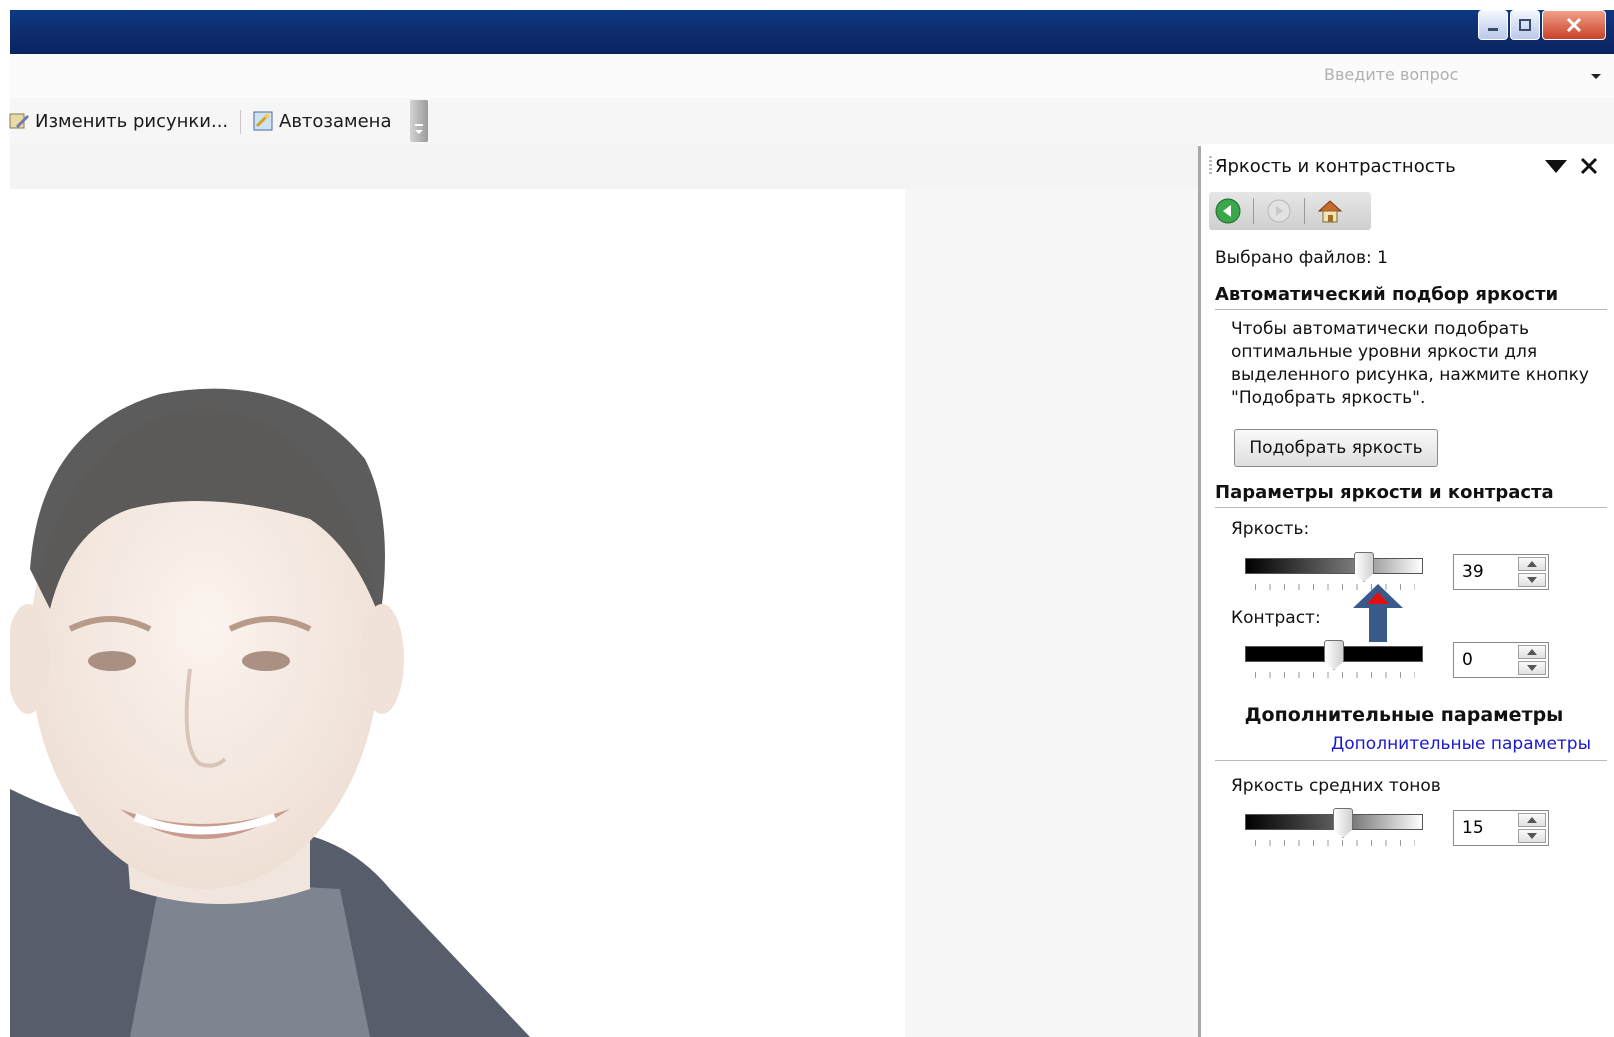 Image resolution: width=1614 pixels, height=1037 pixels. I want to click on task-pane-navigation, so click(1290, 211).